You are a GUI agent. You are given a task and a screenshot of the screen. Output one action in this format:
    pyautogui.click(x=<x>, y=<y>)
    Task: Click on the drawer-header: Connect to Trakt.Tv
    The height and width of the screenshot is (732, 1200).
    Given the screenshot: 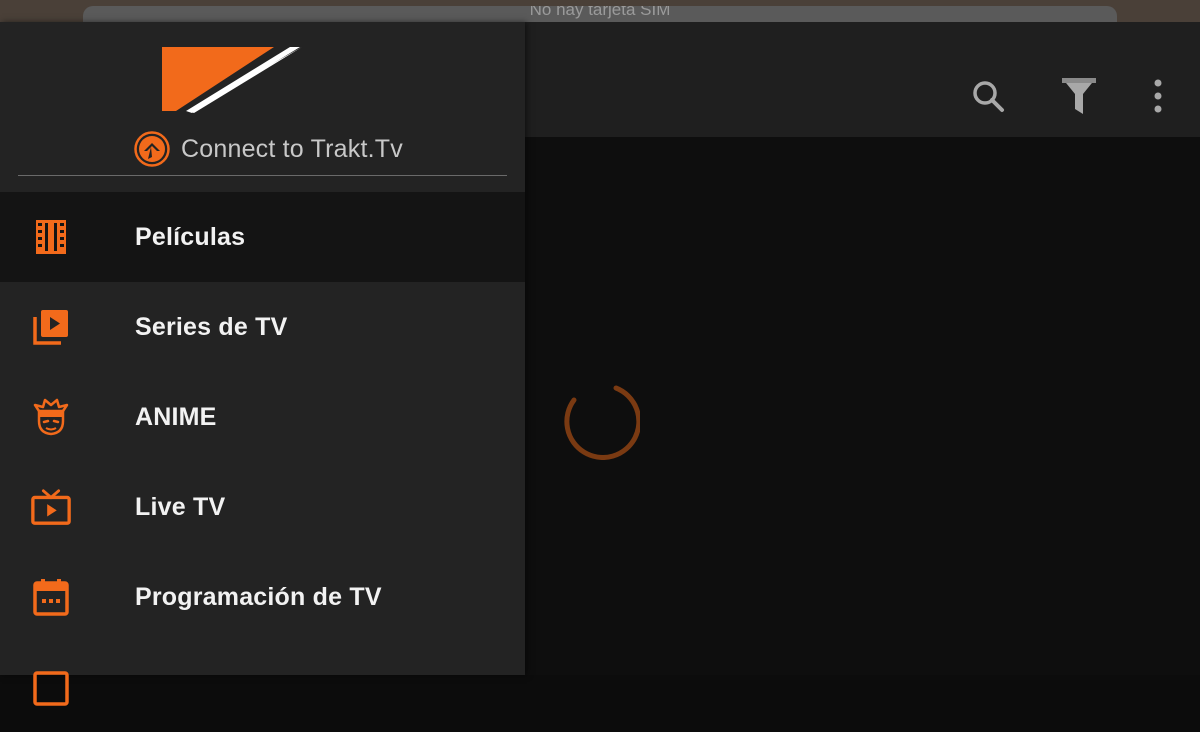 What is the action you would take?
    pyautogui.click(x=262, y=107)
    